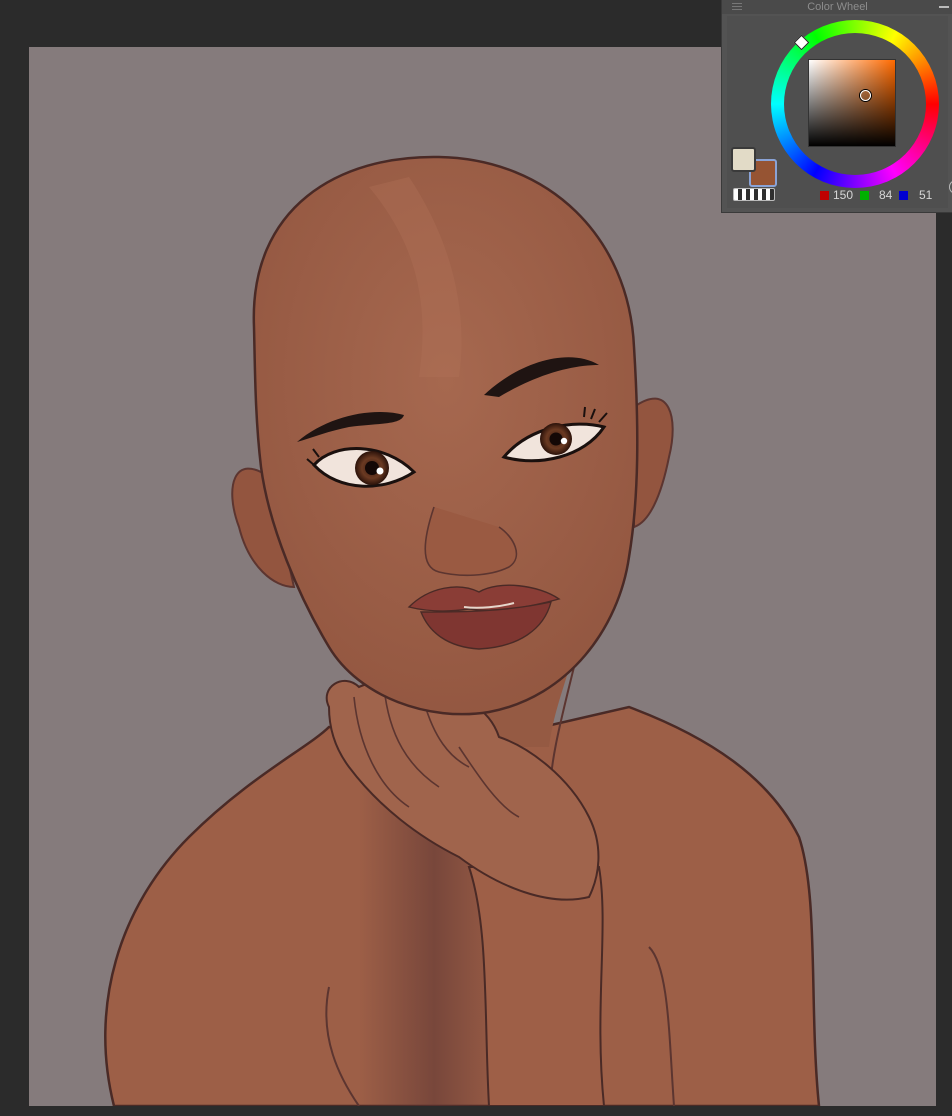 Image resolution: width=952 pixels, height=1116 pixels. Describe the element at coordinates (852, 103) in the screenshot. I see `saturation-value-square` at that location.